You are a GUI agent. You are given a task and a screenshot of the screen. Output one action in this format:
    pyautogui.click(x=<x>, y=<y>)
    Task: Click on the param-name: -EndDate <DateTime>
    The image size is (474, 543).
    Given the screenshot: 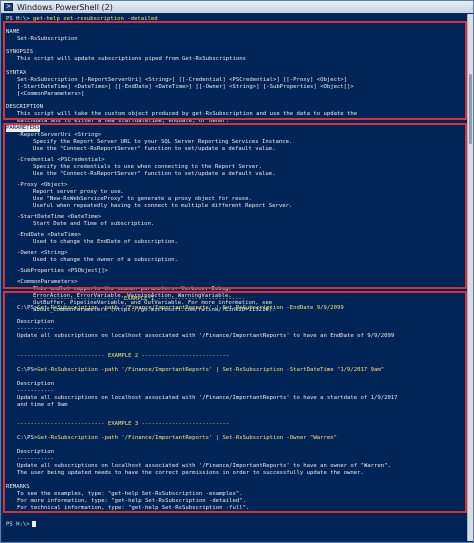 What is the action you would take?
    pyautogui.click(x=49, y=235)
    